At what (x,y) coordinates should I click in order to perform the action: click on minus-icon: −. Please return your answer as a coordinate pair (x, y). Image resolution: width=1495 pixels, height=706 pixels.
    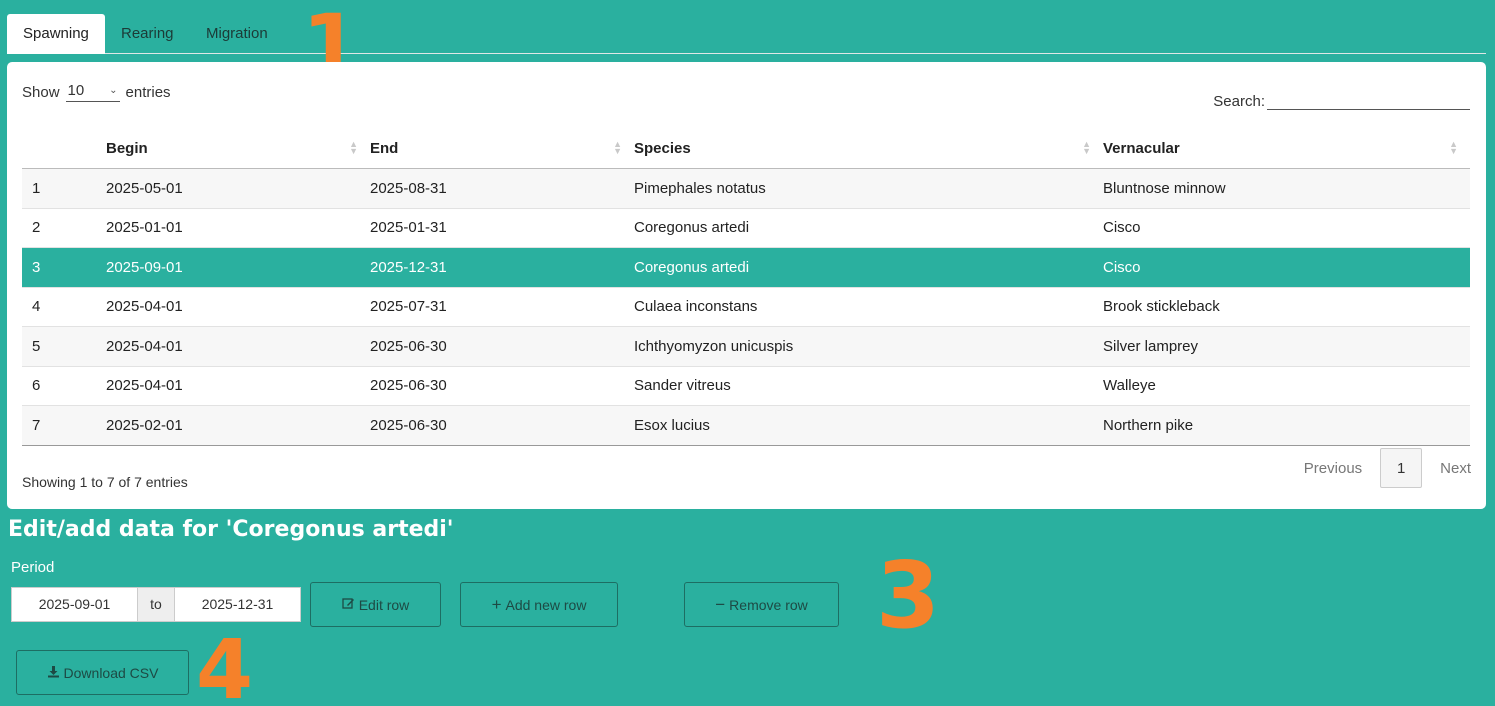
    Looking at the image, I should click on (720, 604).